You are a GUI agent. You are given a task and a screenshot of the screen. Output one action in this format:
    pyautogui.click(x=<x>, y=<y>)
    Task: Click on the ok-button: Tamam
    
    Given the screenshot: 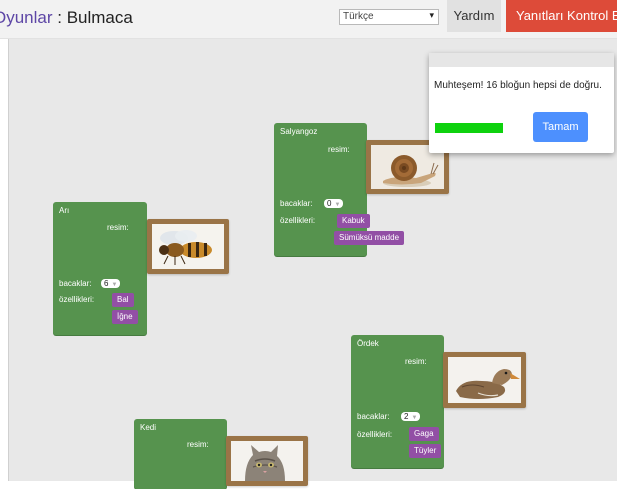 What is the action you would take?
    pyautogui.click(x=560, y=127)
    